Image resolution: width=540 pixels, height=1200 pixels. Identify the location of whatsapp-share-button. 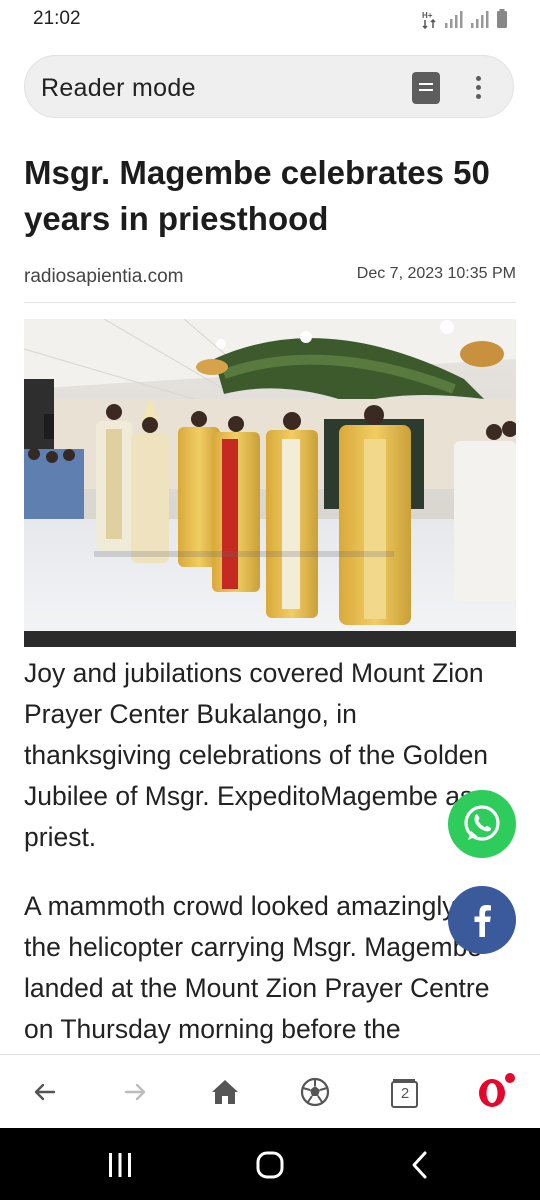
(482, 824).